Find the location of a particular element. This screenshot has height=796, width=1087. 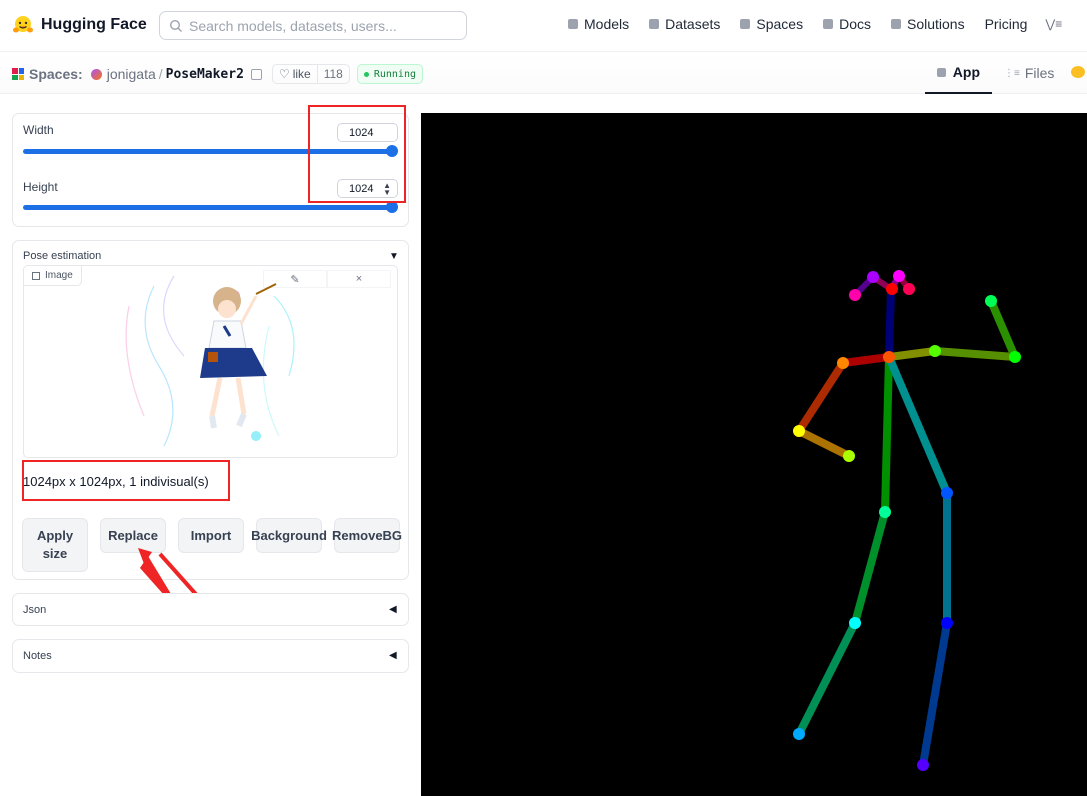

repo-name: PoseMaker2 is located at coordinates (205, 74).